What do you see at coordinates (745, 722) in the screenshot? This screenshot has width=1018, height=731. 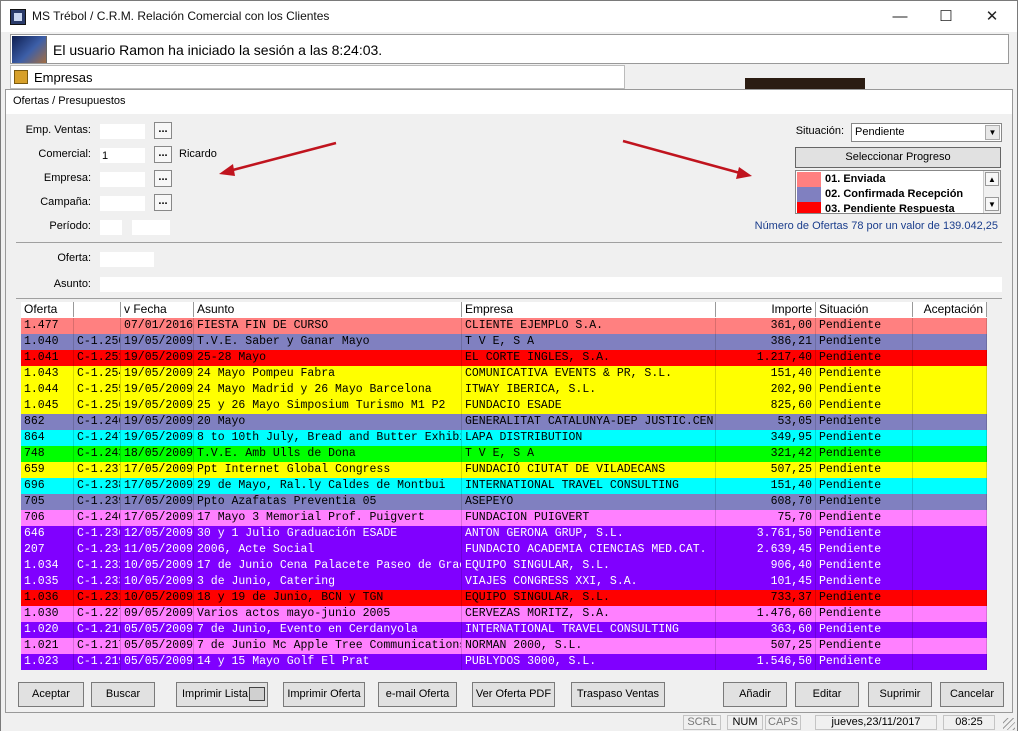 I see `status-num: NUM` at bounding box center [745, 722].